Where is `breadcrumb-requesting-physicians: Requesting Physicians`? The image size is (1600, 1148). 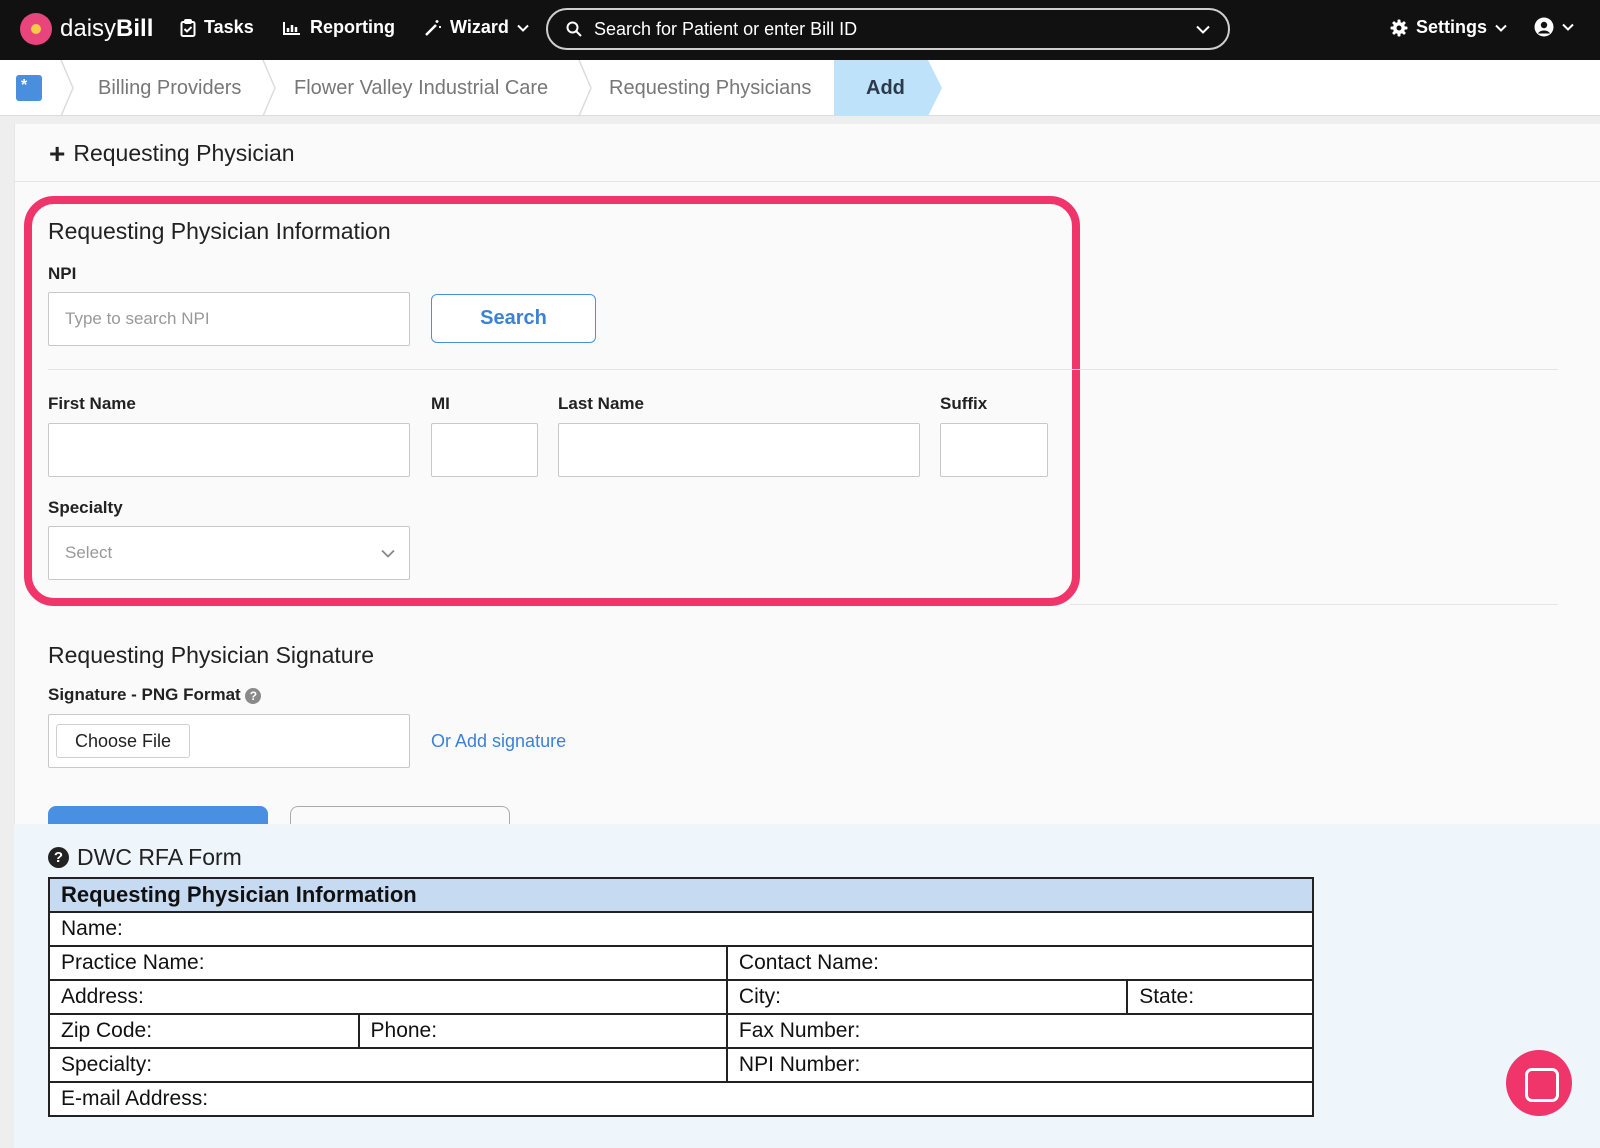 breadcrumb-requesting-physicians: Requesting Physicians is located at coordinates (710, 88).